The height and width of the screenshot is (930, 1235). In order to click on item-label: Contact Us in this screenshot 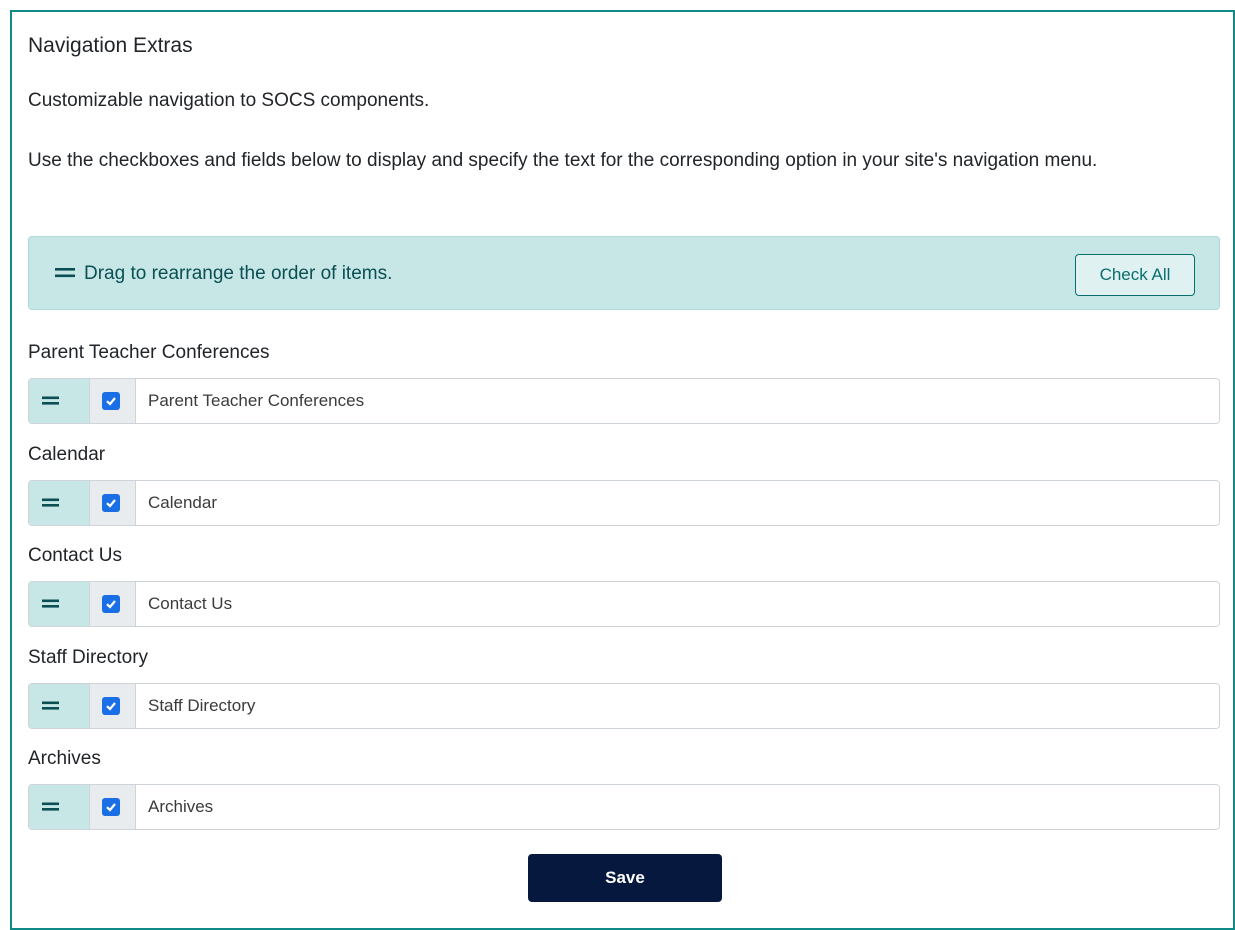, I will do `click(75, 555)`.